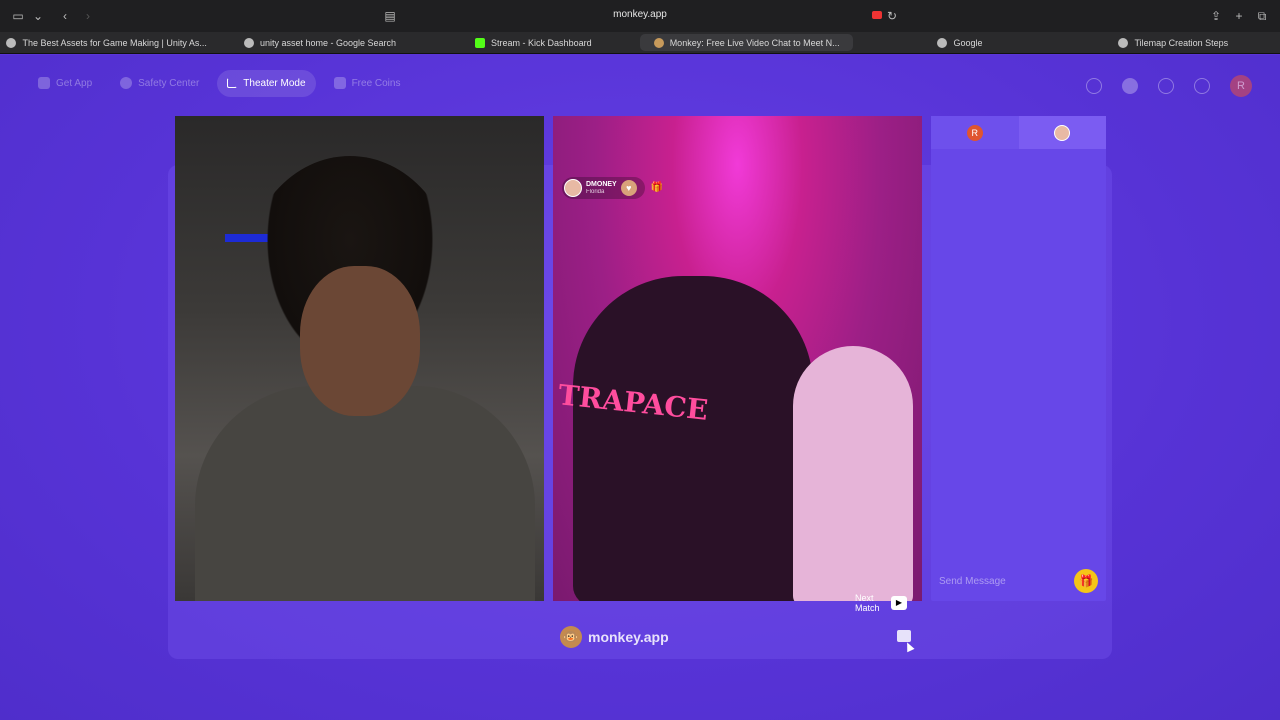  What do you see at coordinates (88, 16) in the screenshot?
I see `forward-icon: ›` at bounding box center [88, 16].